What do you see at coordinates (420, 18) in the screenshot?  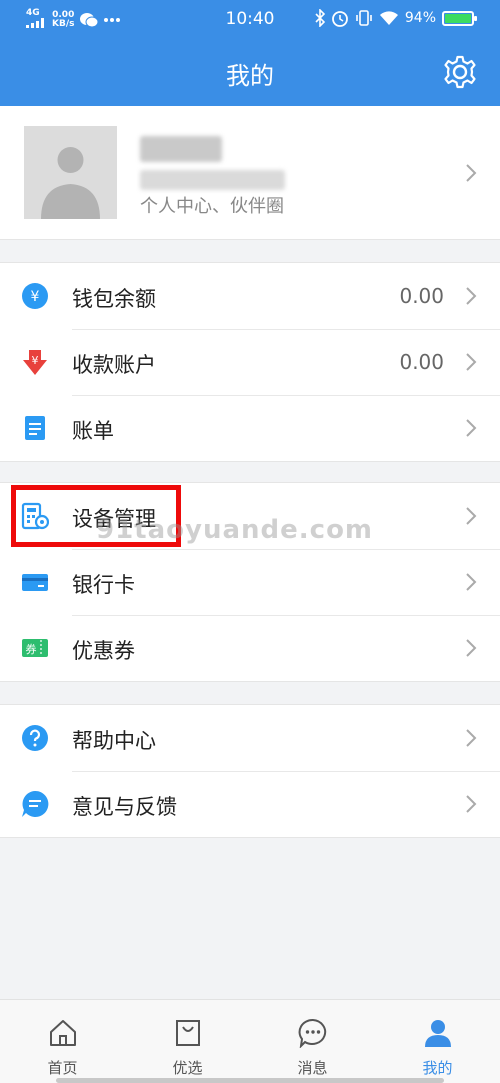 I see `battery-percent: 94%` at bounding box center [420, 18].